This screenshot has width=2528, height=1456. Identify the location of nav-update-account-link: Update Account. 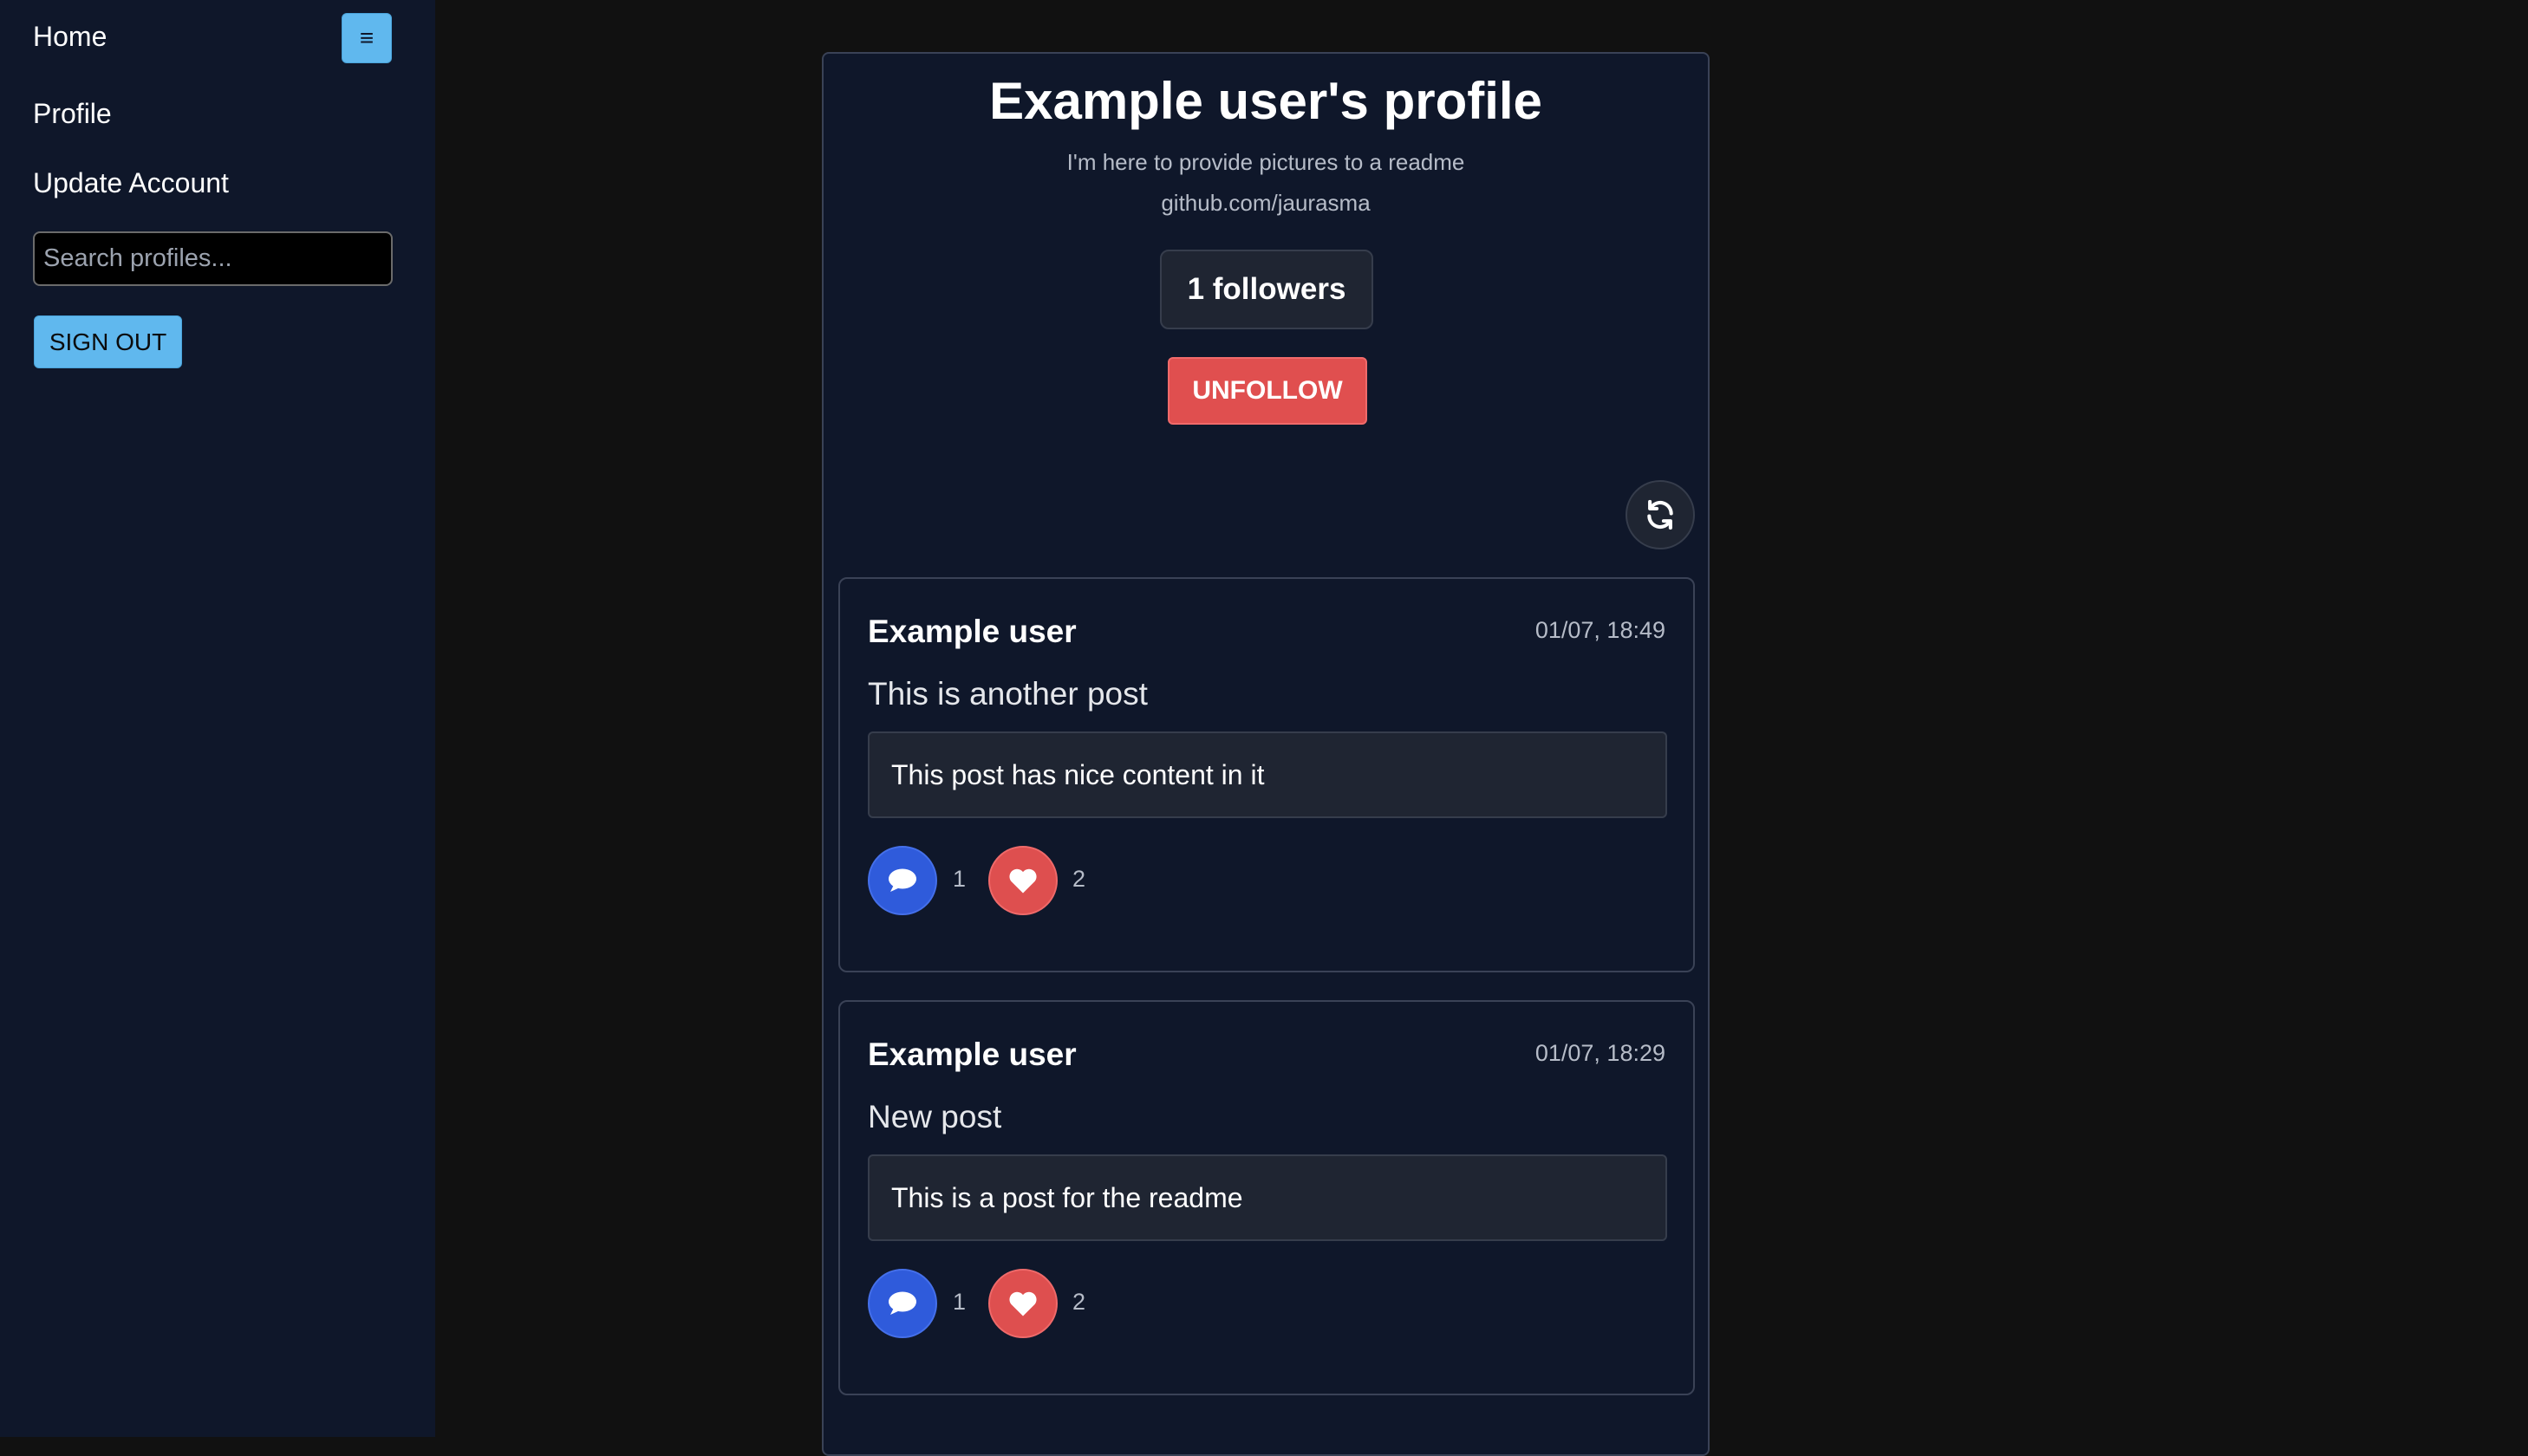
(131, 183).